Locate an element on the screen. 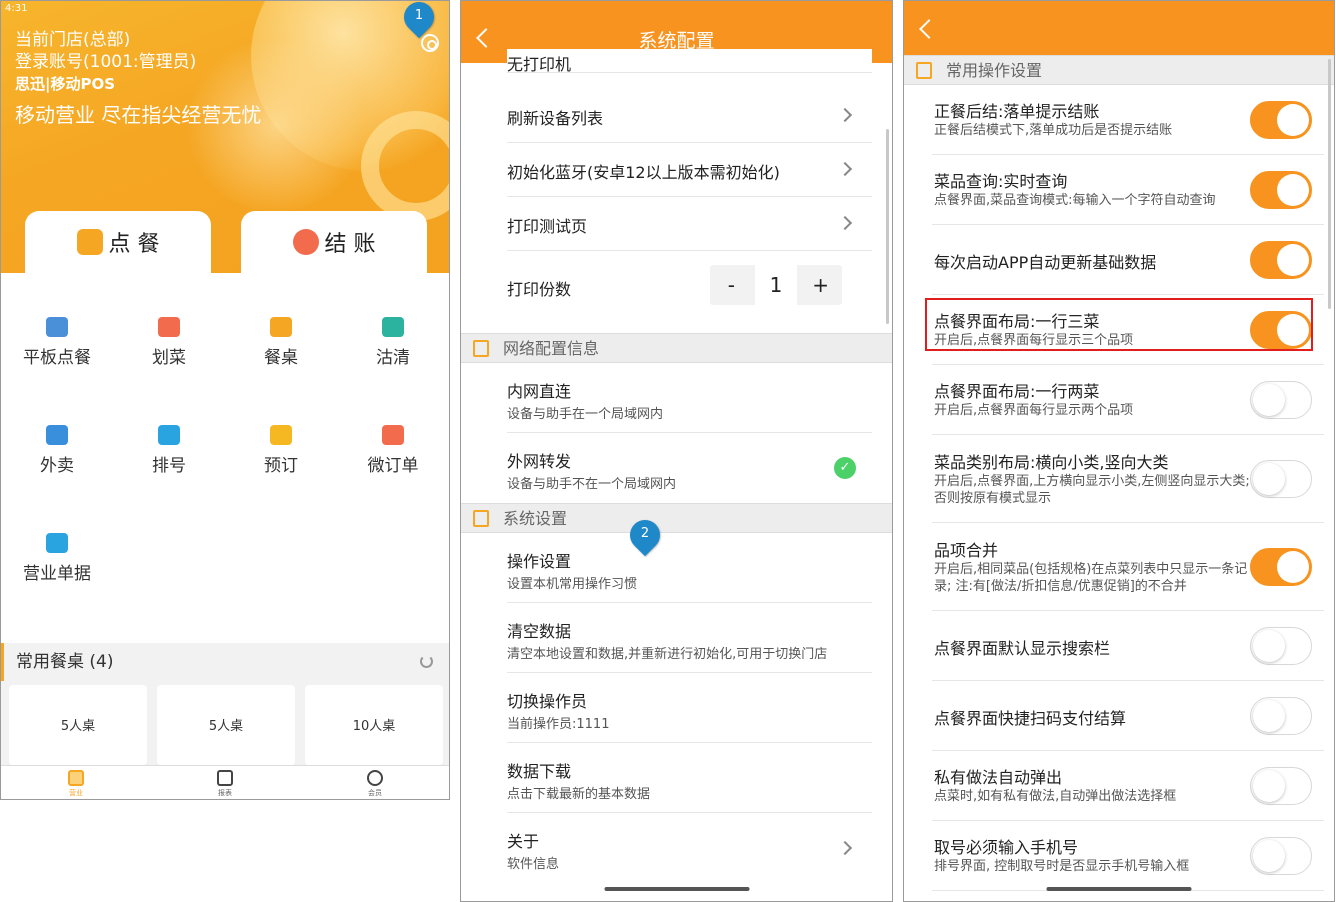 Image resolution: width=1336 pixels, height=902 pixels. table-card: 10人桌 is located at coordinates (374, 725).